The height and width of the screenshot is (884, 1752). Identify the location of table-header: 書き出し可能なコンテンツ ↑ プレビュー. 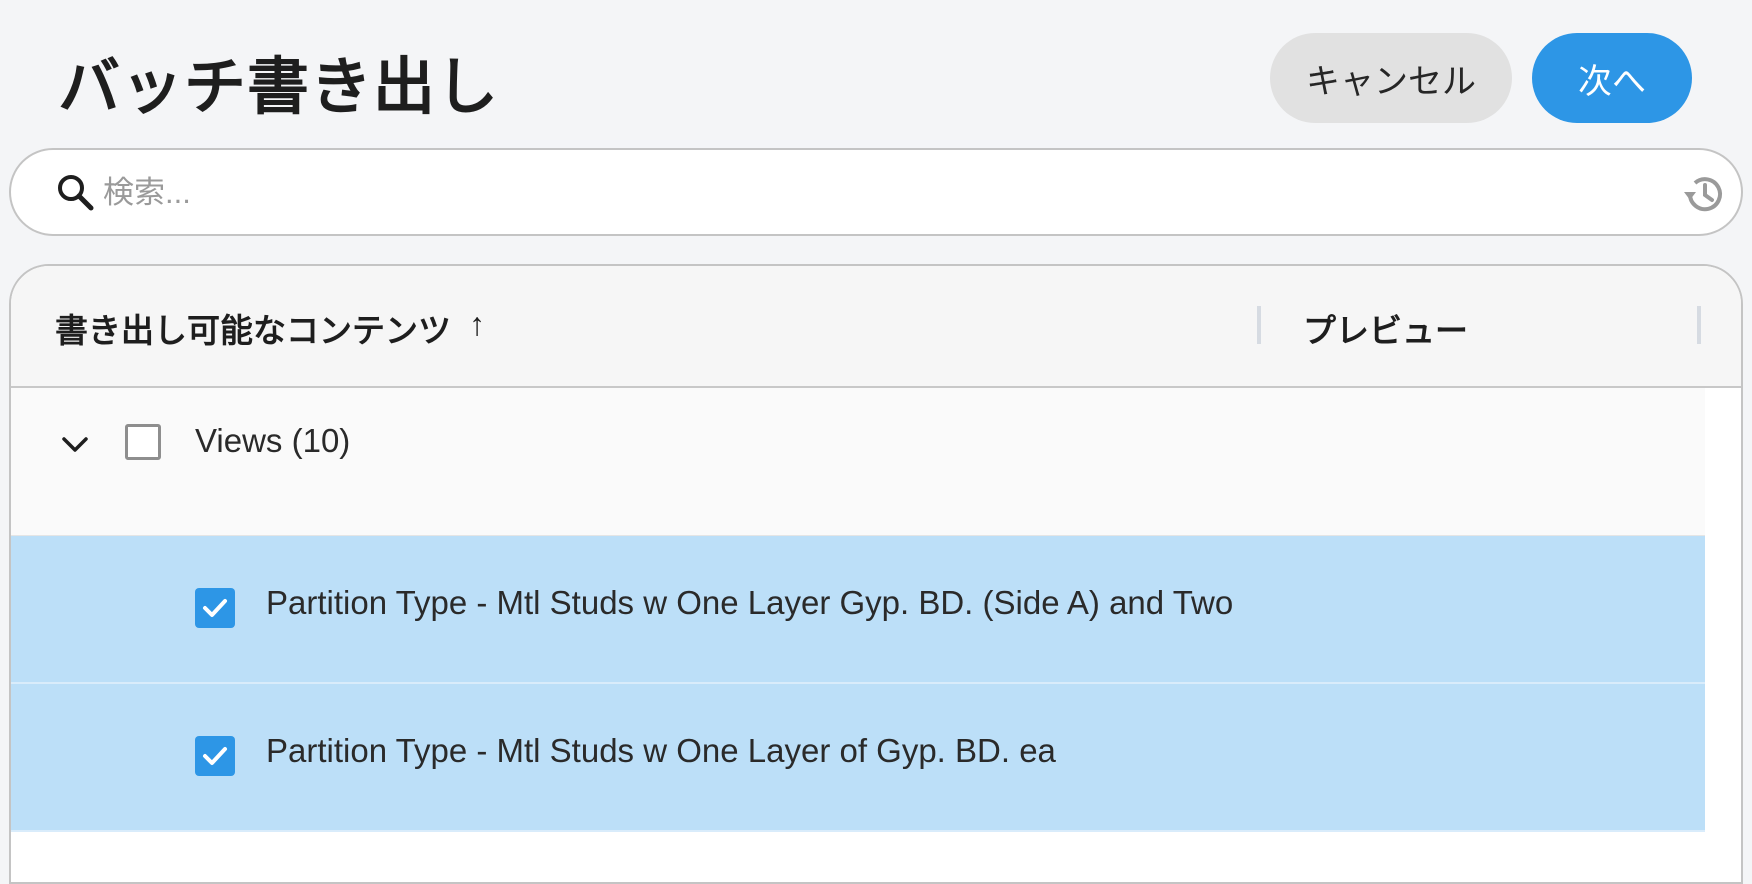
(876, 327).